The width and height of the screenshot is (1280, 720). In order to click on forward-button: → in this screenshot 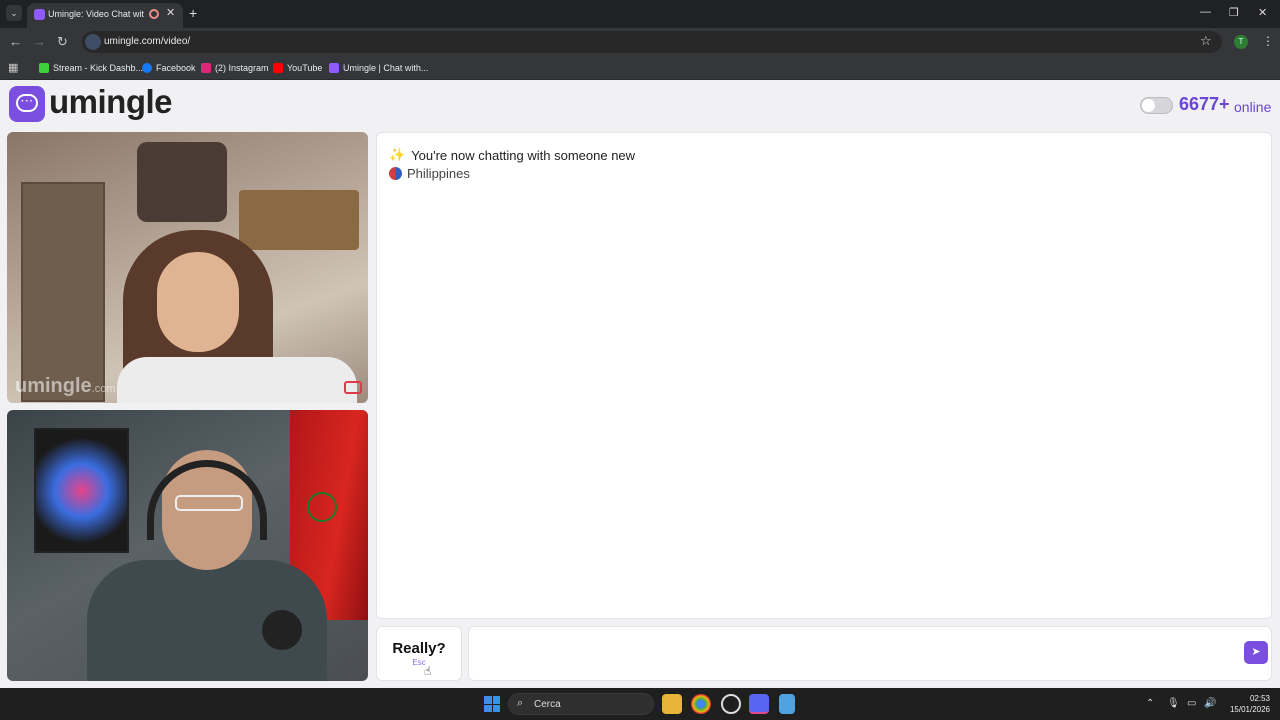, I will do `click(39, 41)`.